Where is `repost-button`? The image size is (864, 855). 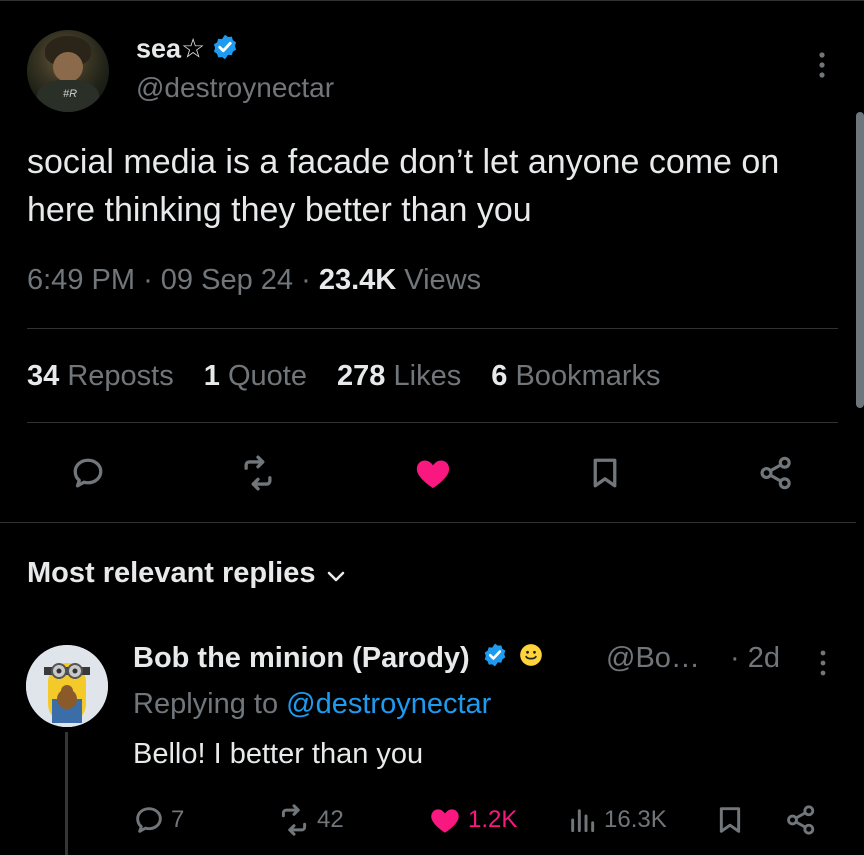
repost-button is located at coordinates (258, 473).